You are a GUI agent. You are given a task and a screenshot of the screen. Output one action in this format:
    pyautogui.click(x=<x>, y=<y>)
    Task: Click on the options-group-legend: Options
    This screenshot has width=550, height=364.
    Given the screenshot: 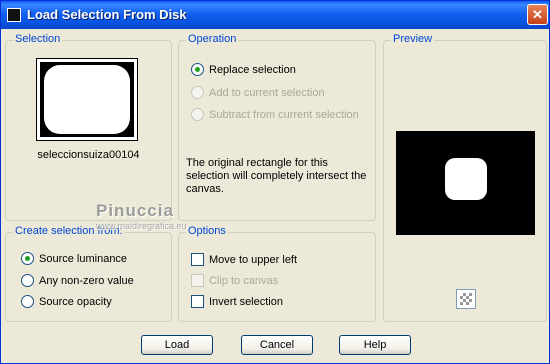 What is the action you would take?
    pyautogui.click(x=207, y=231)
    